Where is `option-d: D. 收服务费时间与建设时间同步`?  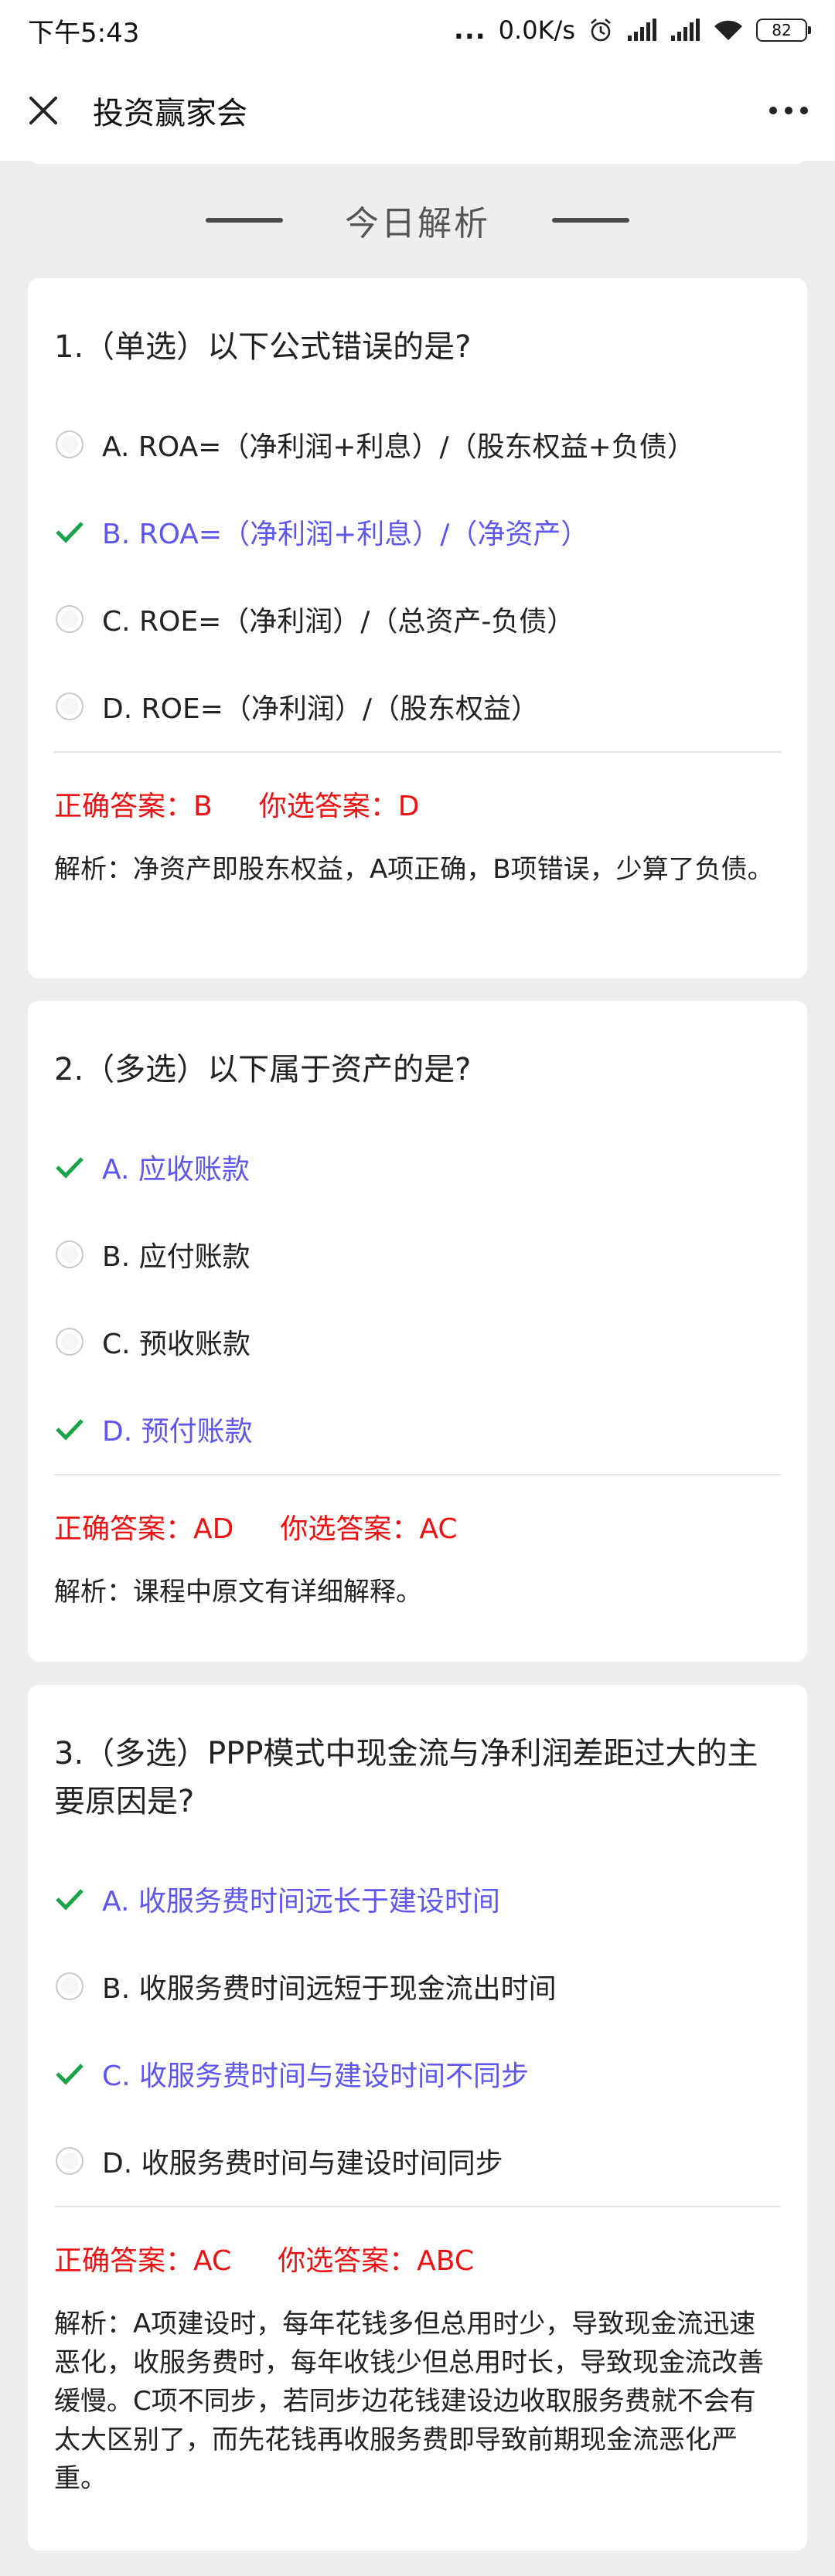 option-d: D. 收服务费时间与建设时间同步 is located at coordinates (417, 2160).